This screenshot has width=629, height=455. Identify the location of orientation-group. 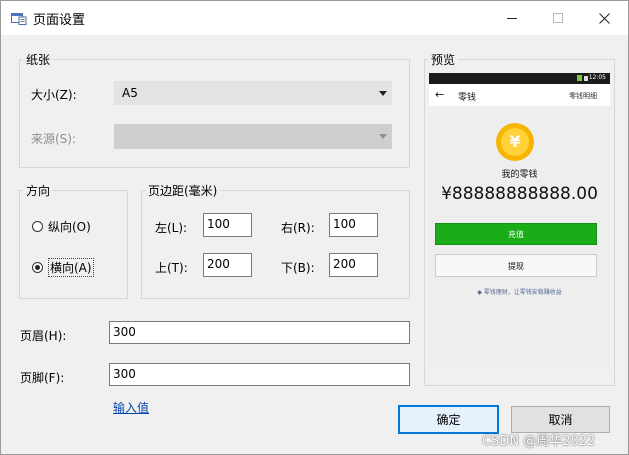
(73, 244).